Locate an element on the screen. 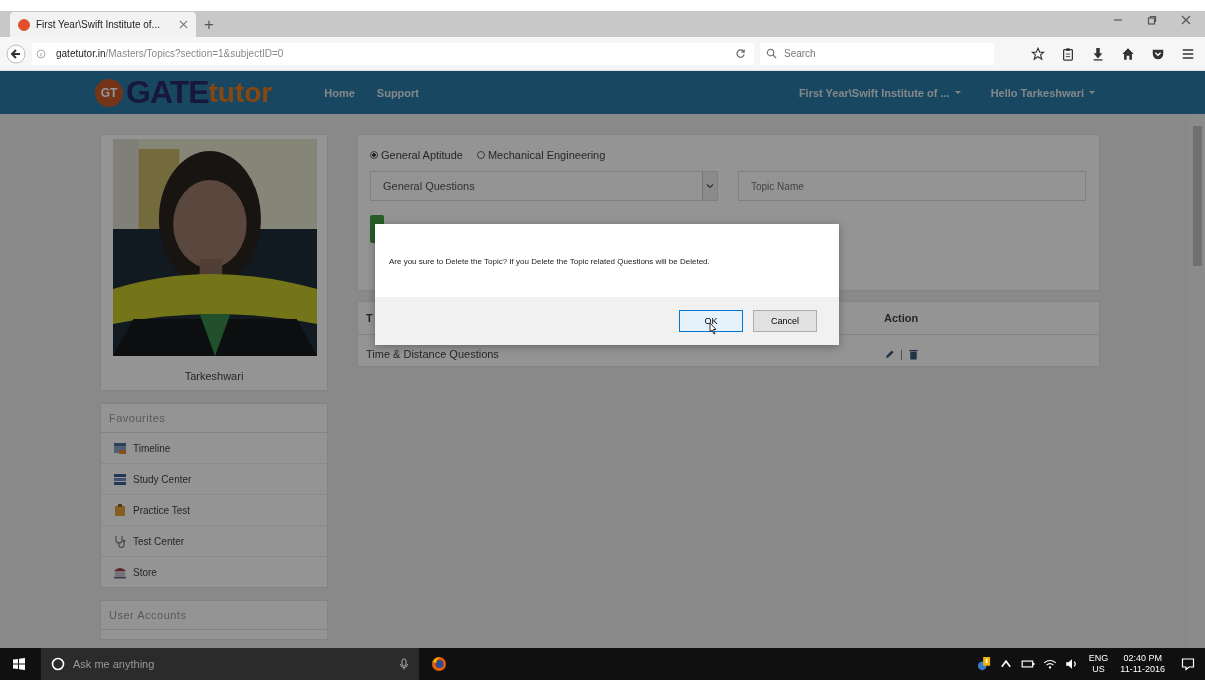 The image size is (1205, 680). dialog-message: Are you sure to Delete the Topic? If you Delete the Topic related Questions will be Deleted. is located at coordinates (549, 261).